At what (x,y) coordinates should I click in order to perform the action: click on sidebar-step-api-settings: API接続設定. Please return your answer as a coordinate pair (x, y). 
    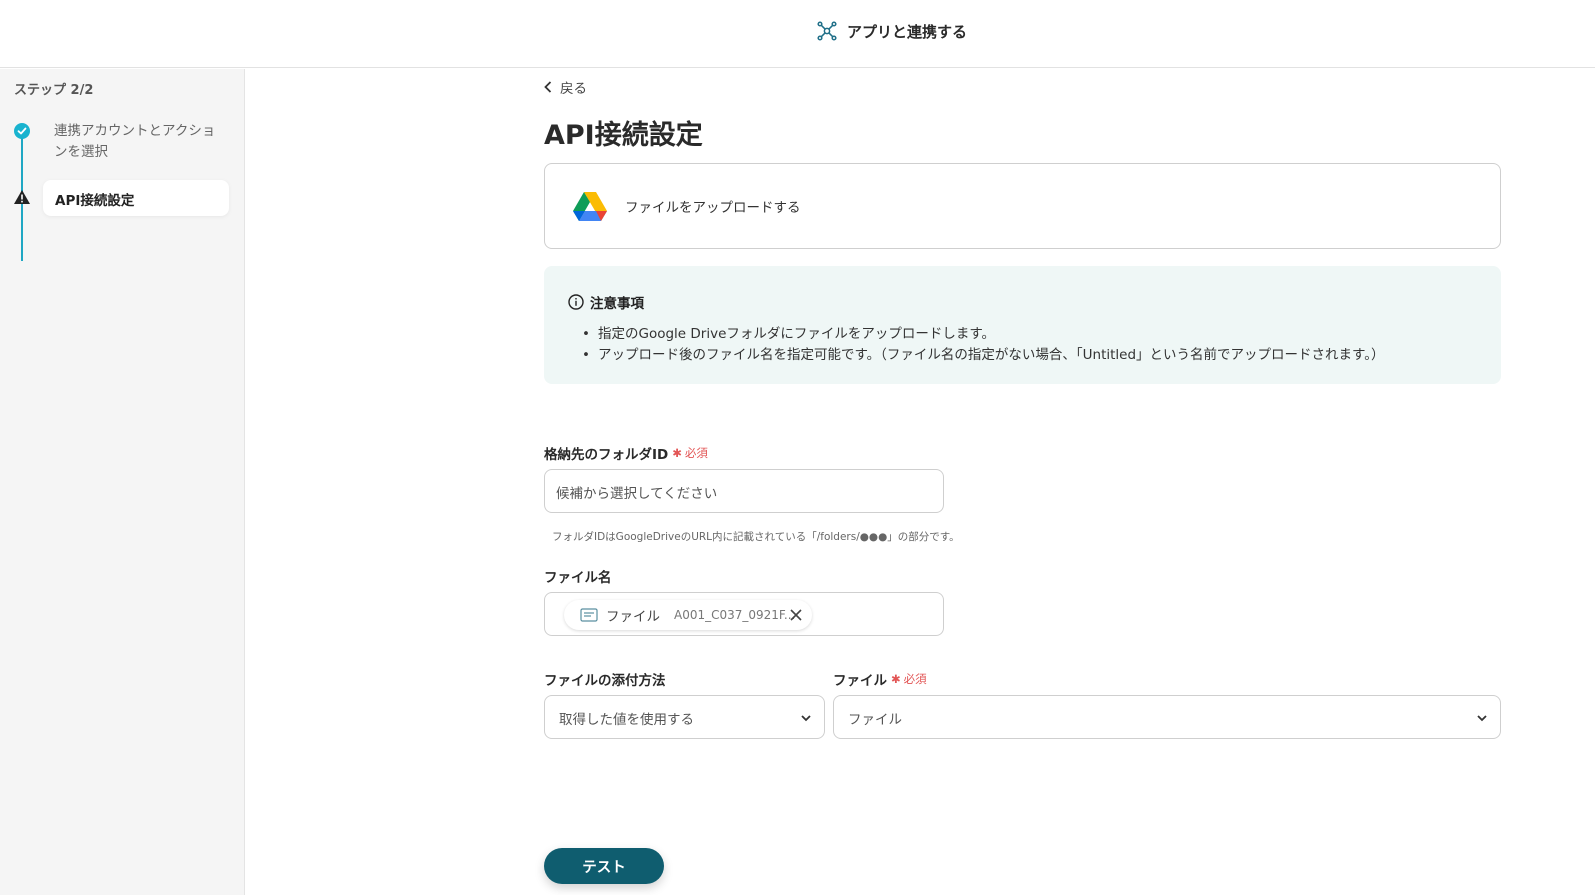
    Looking at the image, I should click on (136, 198).